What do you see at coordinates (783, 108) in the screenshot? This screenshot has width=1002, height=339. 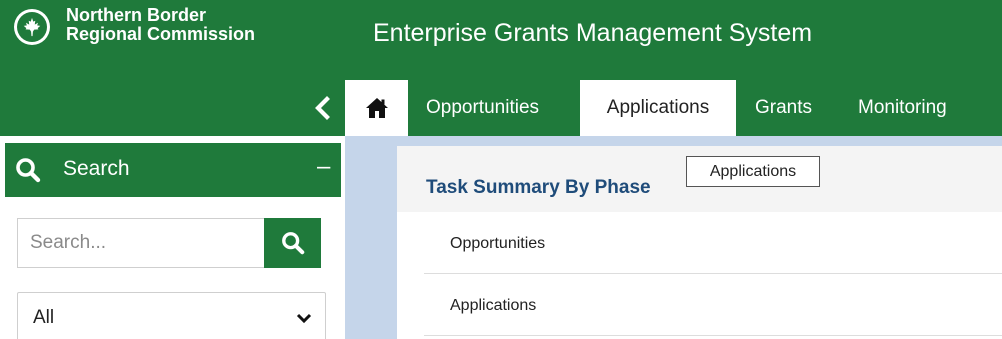 I see `tab-grants: Grants` at bounding box center [783, 108].